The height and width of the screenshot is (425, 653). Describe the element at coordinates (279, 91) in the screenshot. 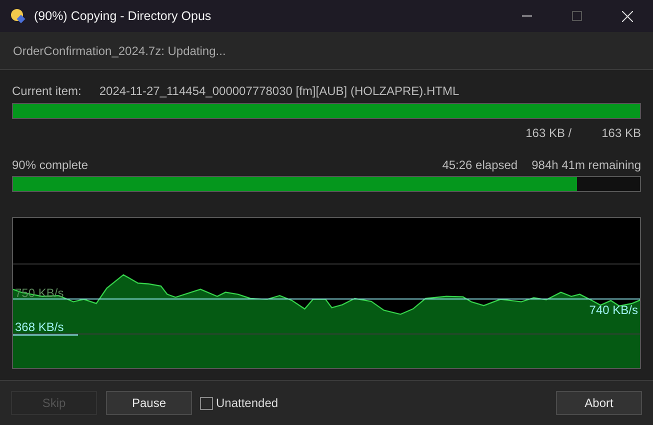

I see `current-item-name: 2024-11-27_114454_000007778030 [fm][AUB] (HOLZAPRE).HTML` at that location.